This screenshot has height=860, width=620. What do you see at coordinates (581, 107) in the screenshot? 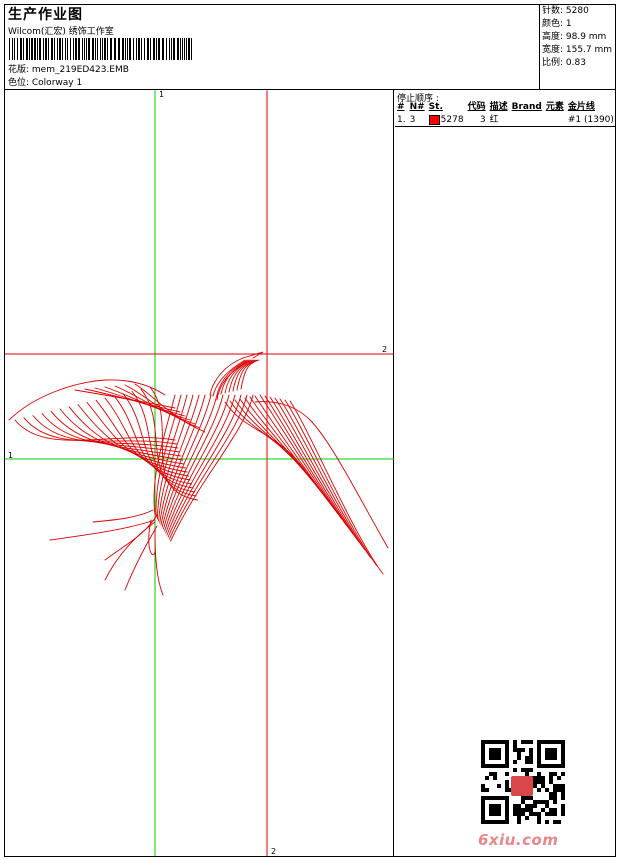
I see `column-header: 金片线` at bounding box center [581, 107].